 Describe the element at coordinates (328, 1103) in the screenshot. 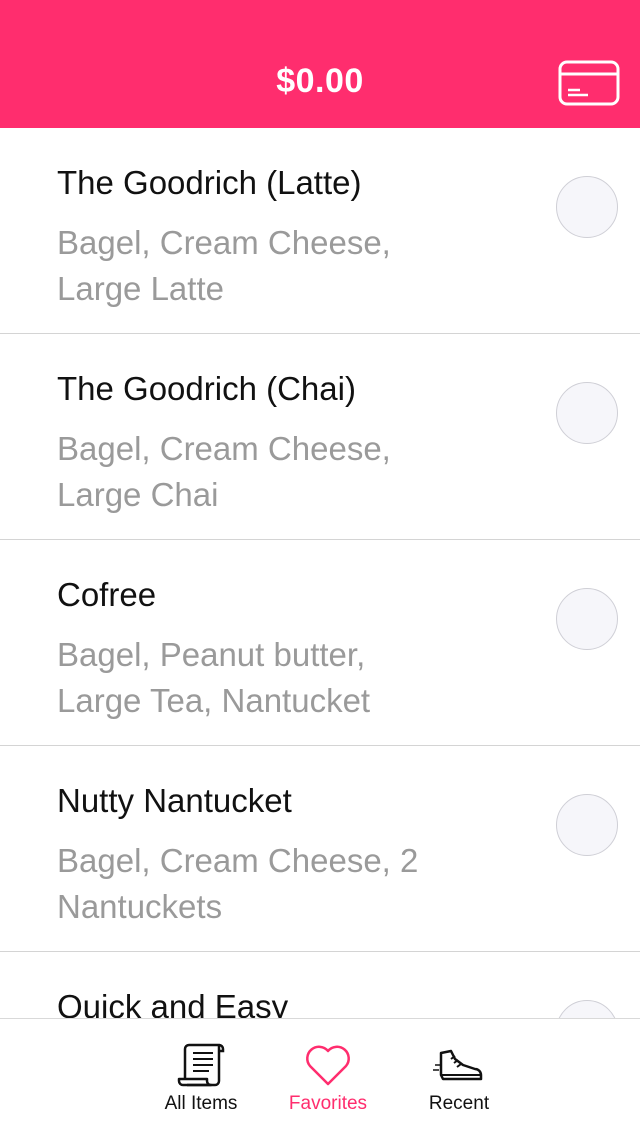

I see `tab-label: Favorites` at that location.